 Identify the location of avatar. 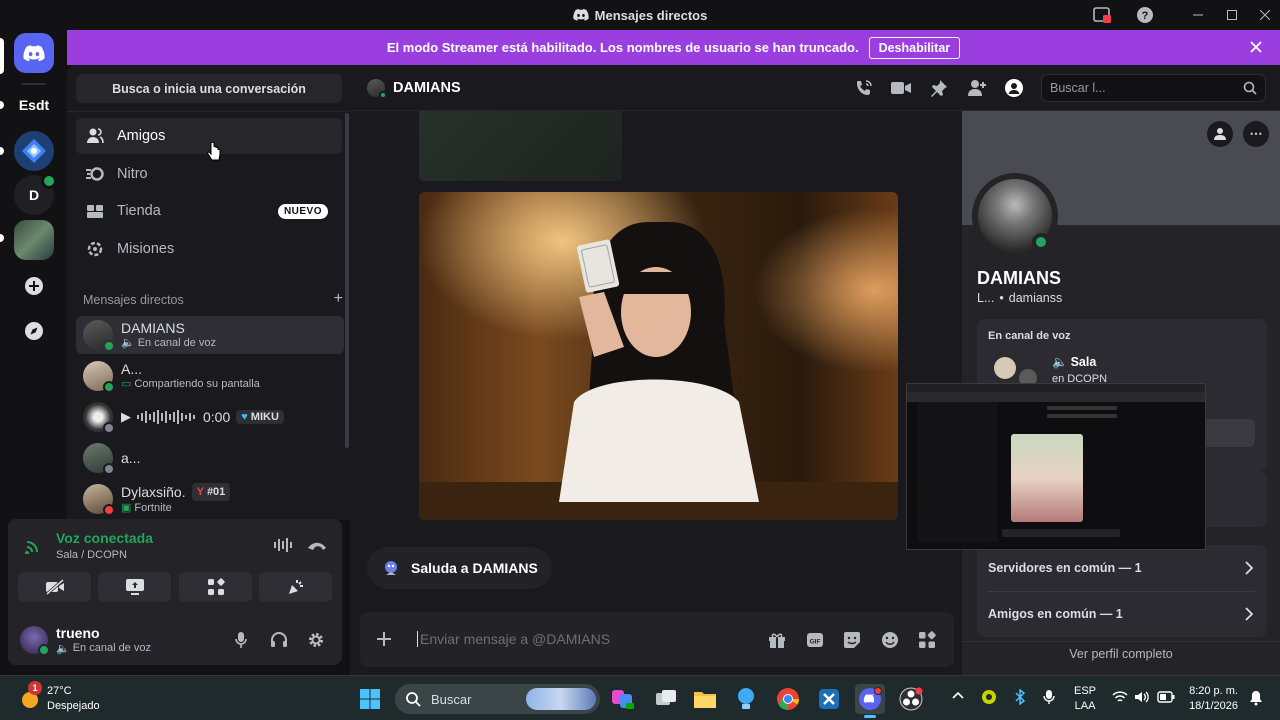
(99, 336).